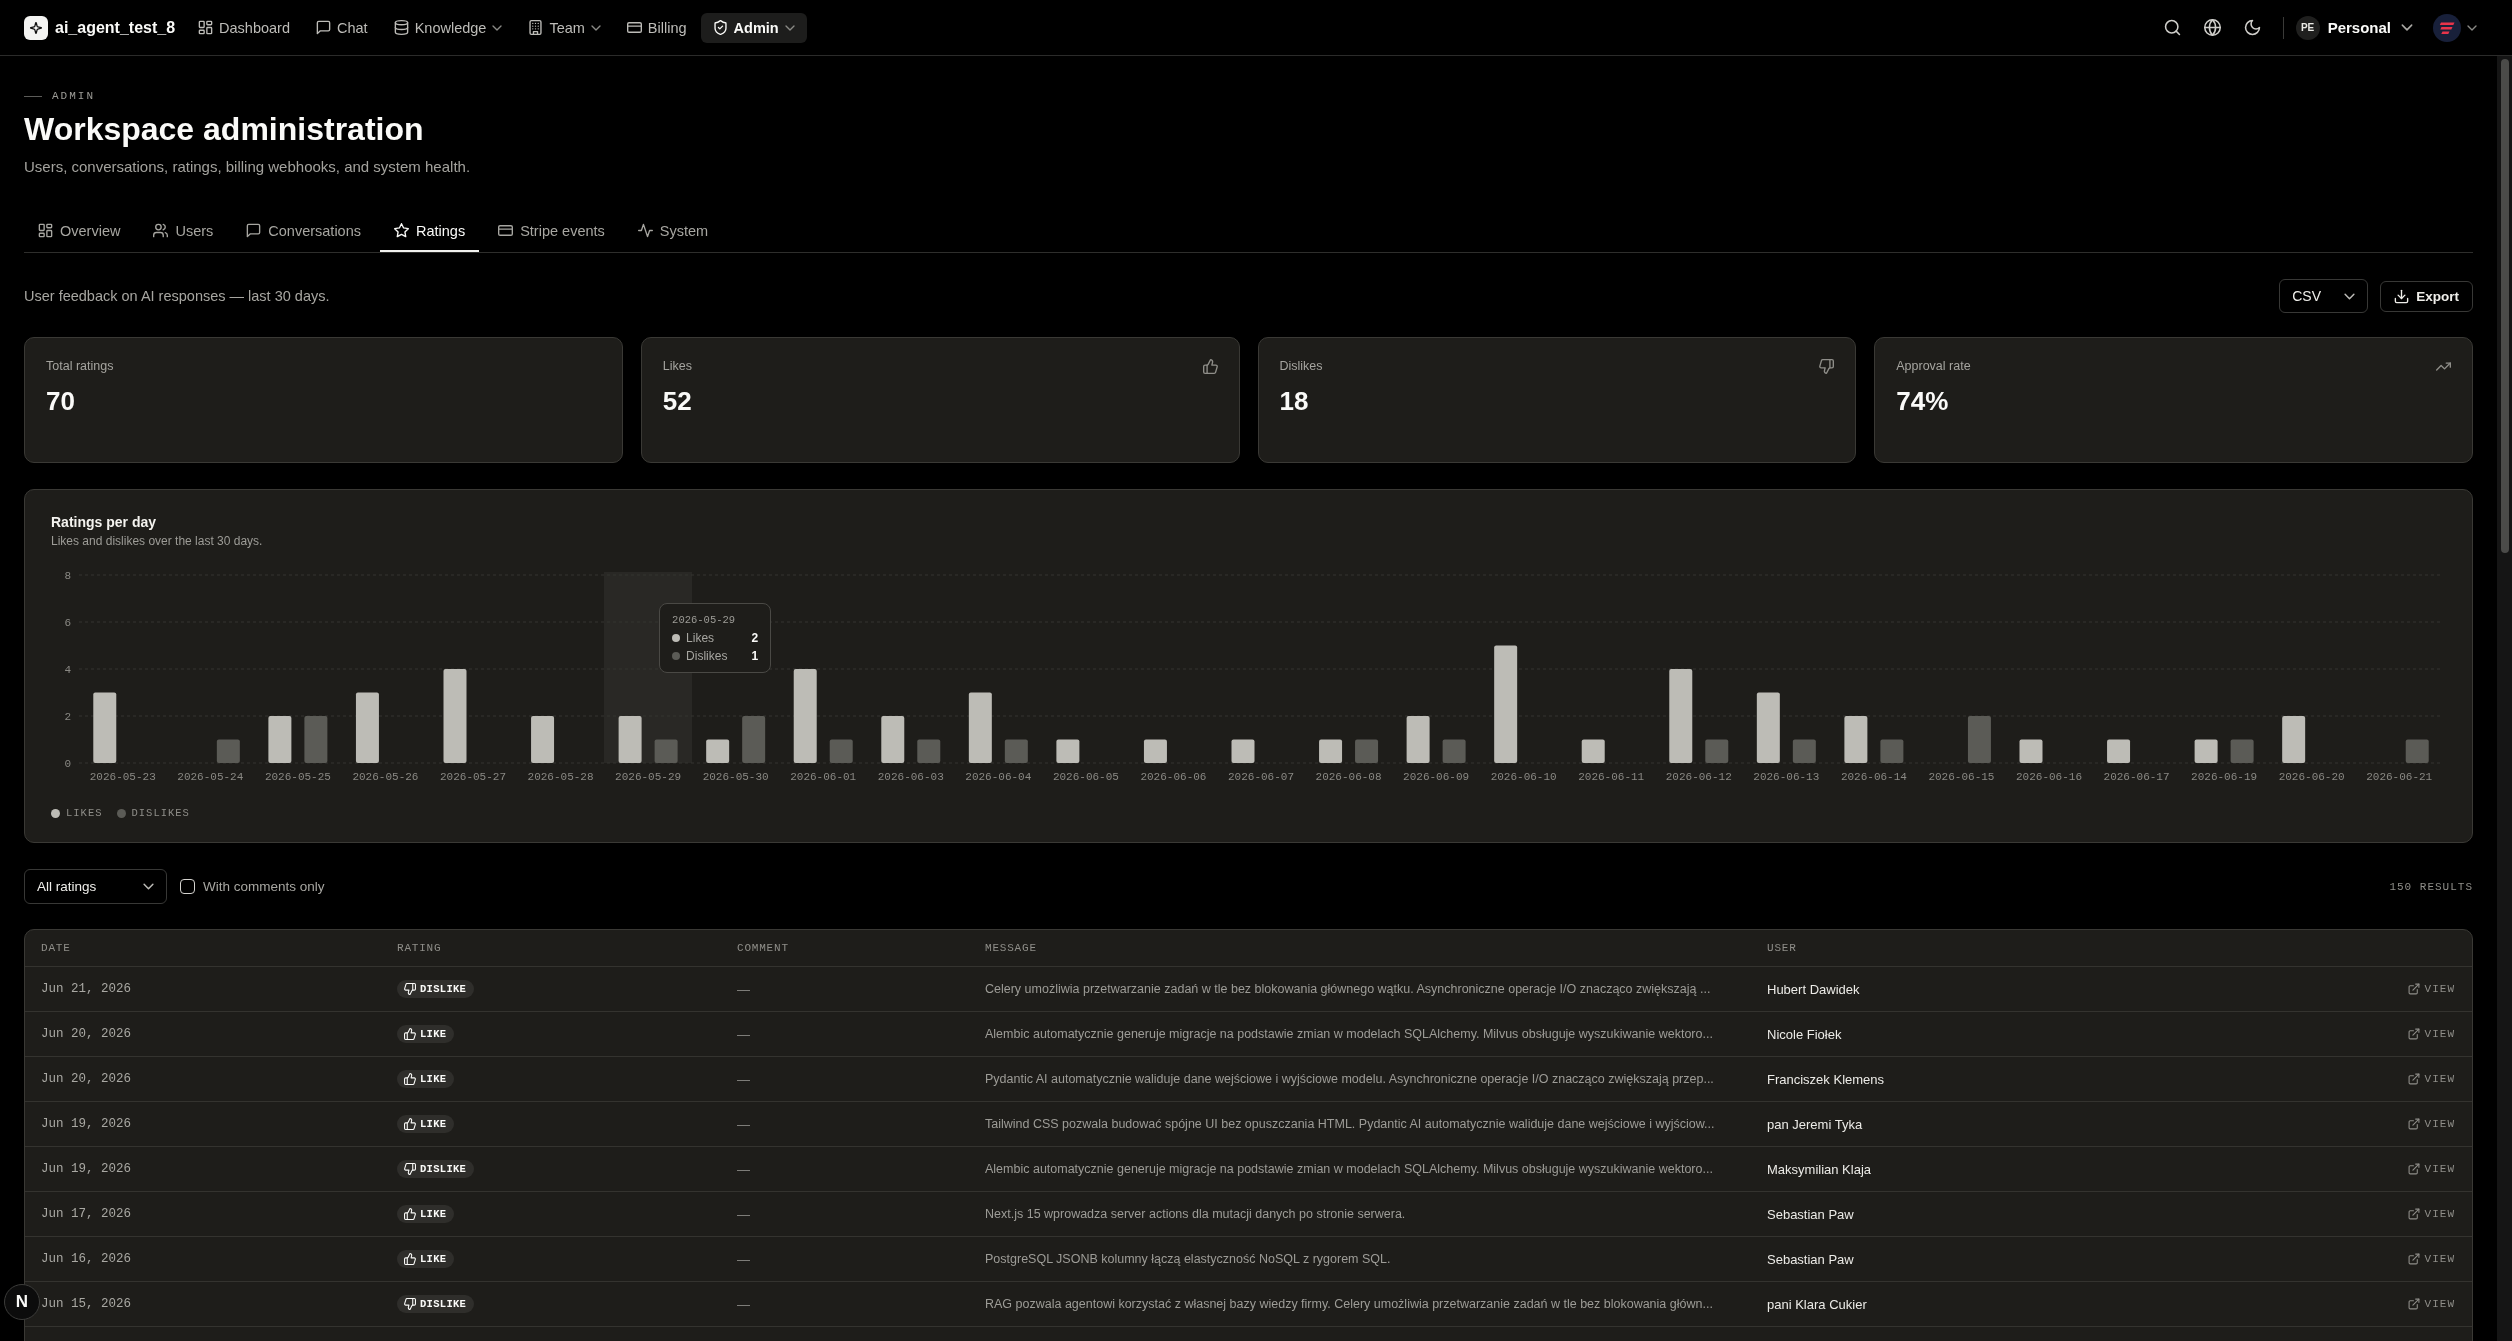 This screenshot has width=2512, height=1341. What do you see at coordinates (22, 1302) in the screenshot?
I see `dev-tools-button: N` at bounding box center [22, 1302].